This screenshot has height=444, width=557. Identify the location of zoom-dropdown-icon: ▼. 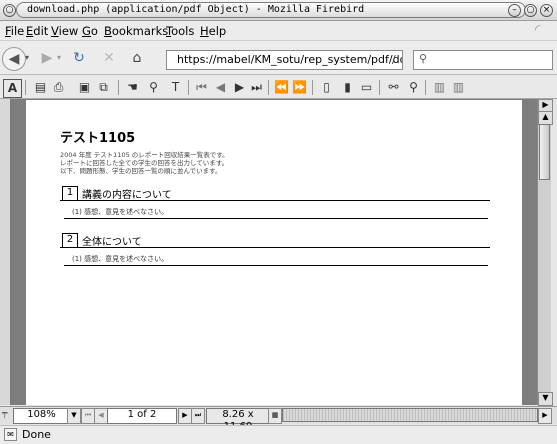
(74, 416).